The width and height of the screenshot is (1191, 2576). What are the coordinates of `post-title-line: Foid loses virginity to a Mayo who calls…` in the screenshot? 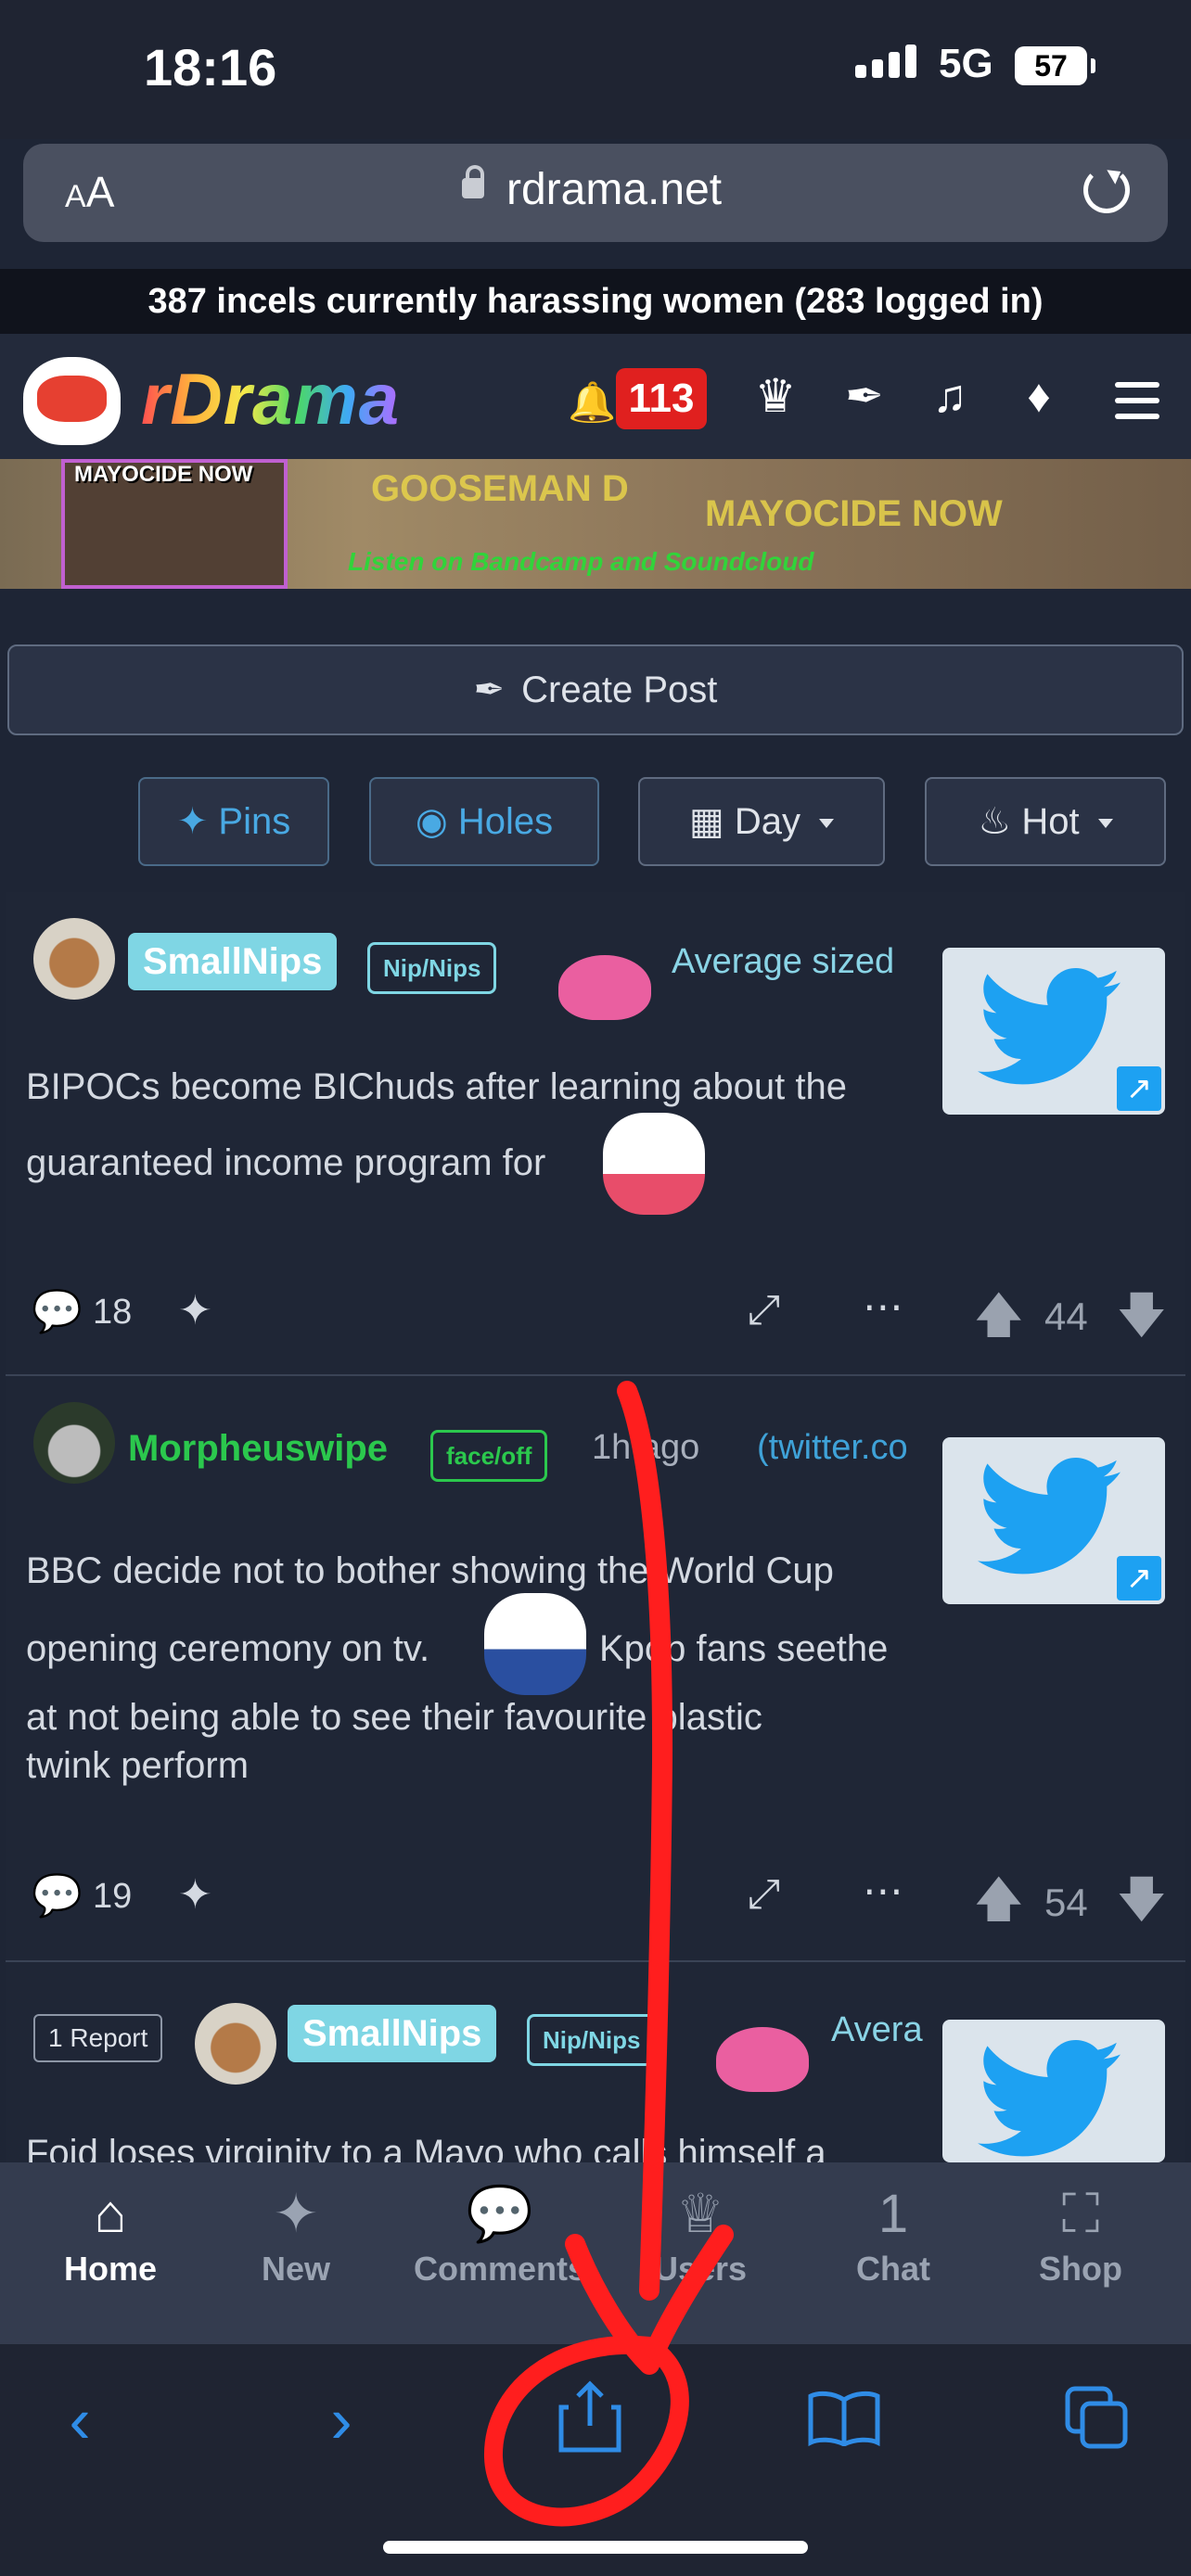 It's located at (478, 2139).